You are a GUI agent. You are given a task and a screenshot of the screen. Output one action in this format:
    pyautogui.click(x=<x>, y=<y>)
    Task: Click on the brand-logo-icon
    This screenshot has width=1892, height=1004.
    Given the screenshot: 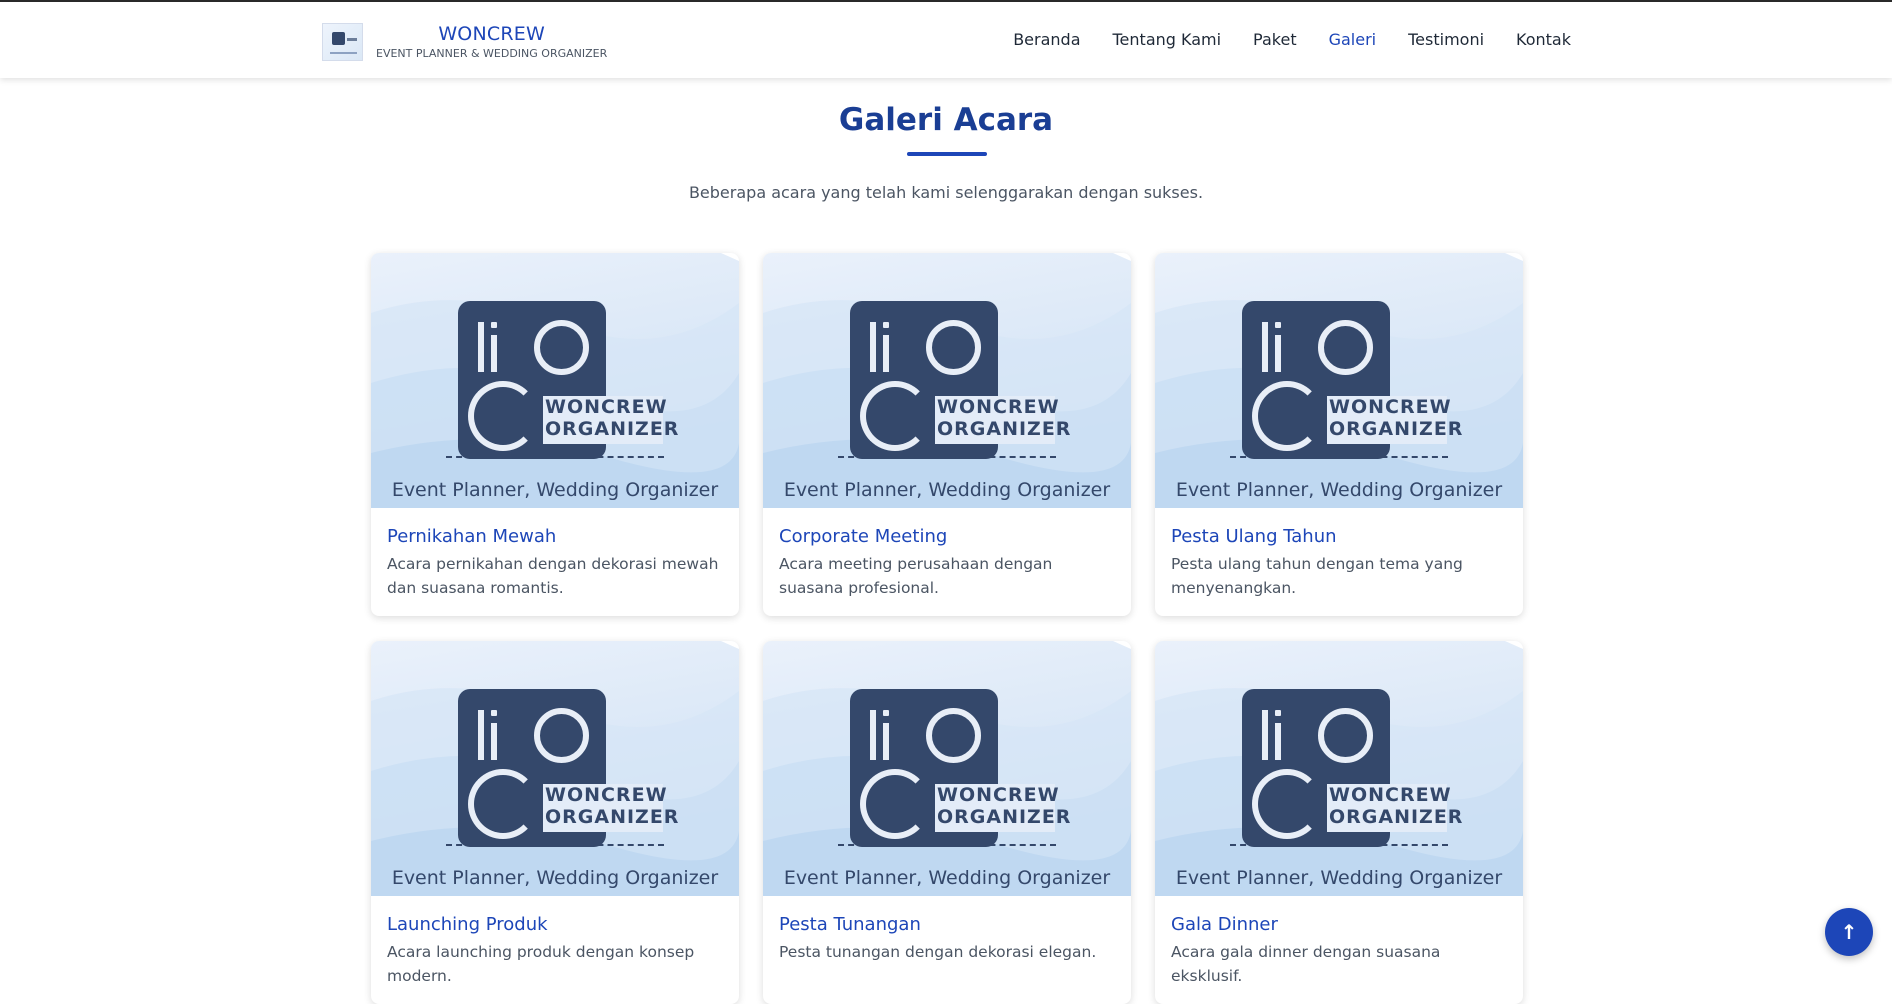 What is the action you would take?
    pyautogui.click(x=342, y=41)
    